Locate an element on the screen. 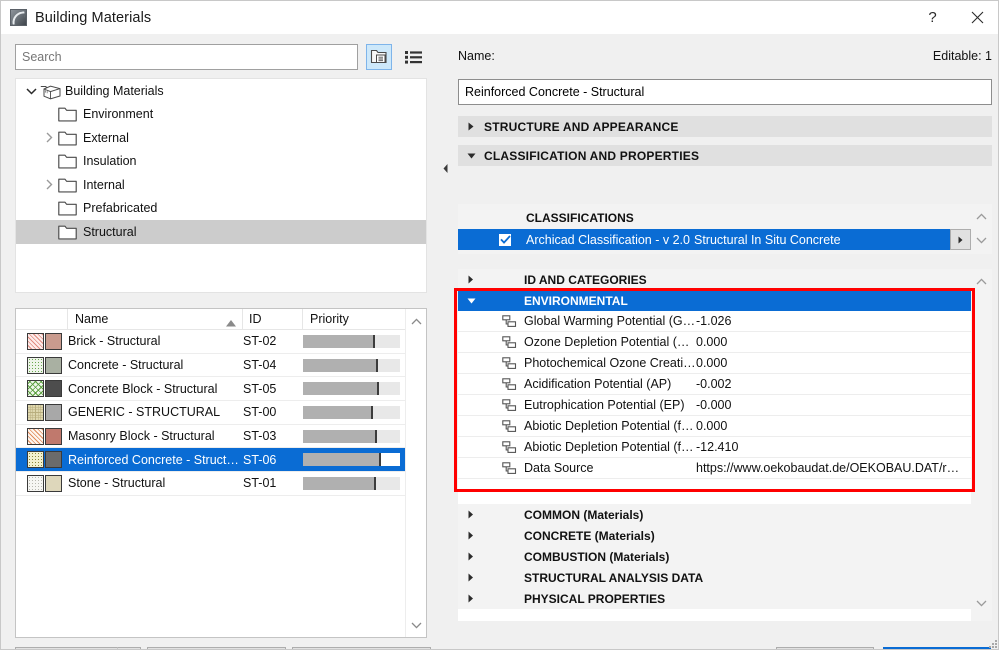  table-row: Stone - Structural ST-01 is located at coordinates (211, 484).